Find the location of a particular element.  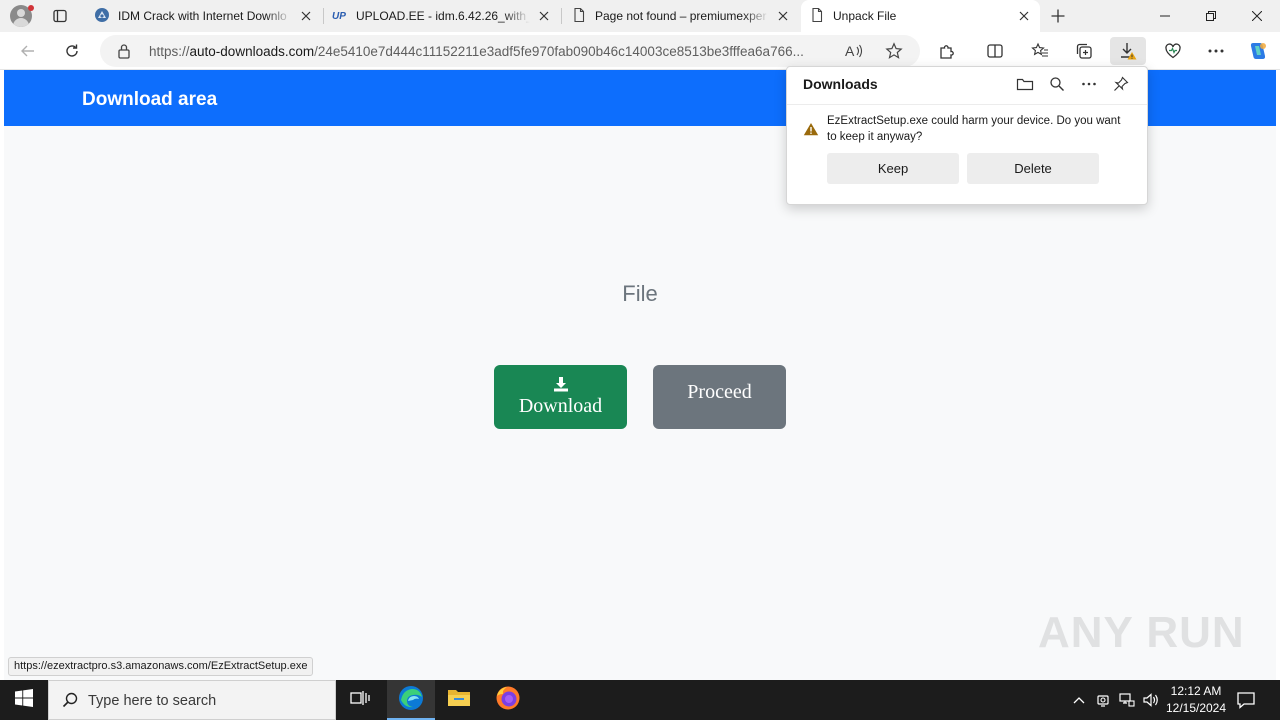

notification-center-icon is located at coordinates (1247, 700).